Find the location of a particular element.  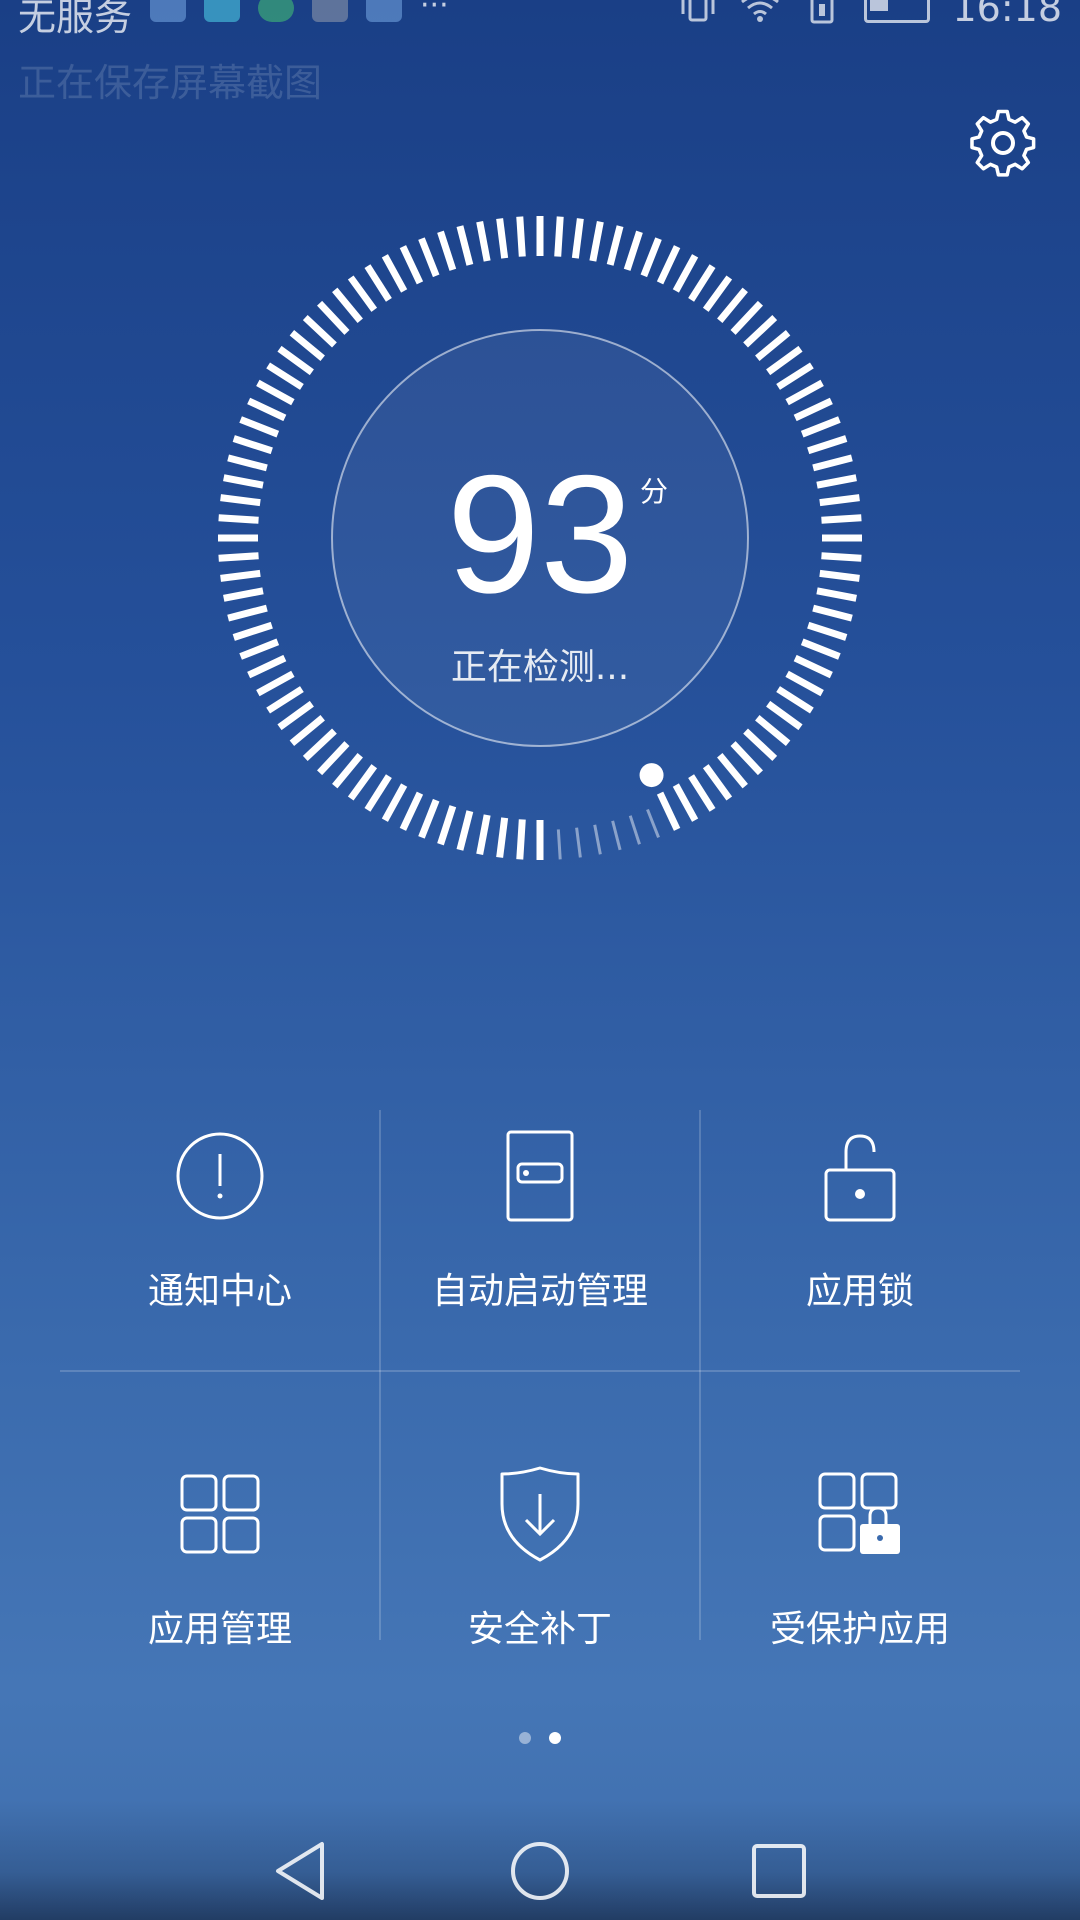

progress-indicator-dot is located at coordinates (651, 775).